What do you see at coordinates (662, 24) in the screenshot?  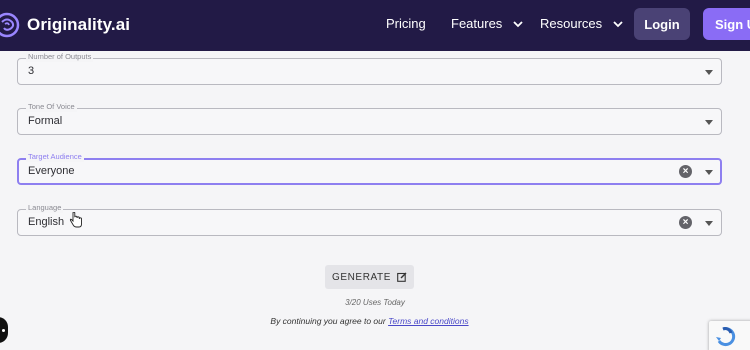 I see `login-button: Login` at bounding box center [662, 24].